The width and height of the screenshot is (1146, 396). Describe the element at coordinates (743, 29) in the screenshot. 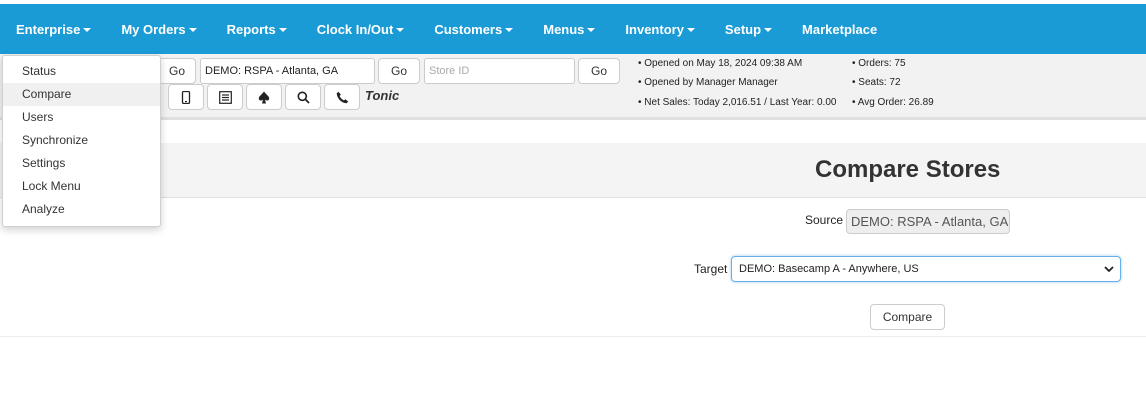

I see `nav-label: Setup` at that location.